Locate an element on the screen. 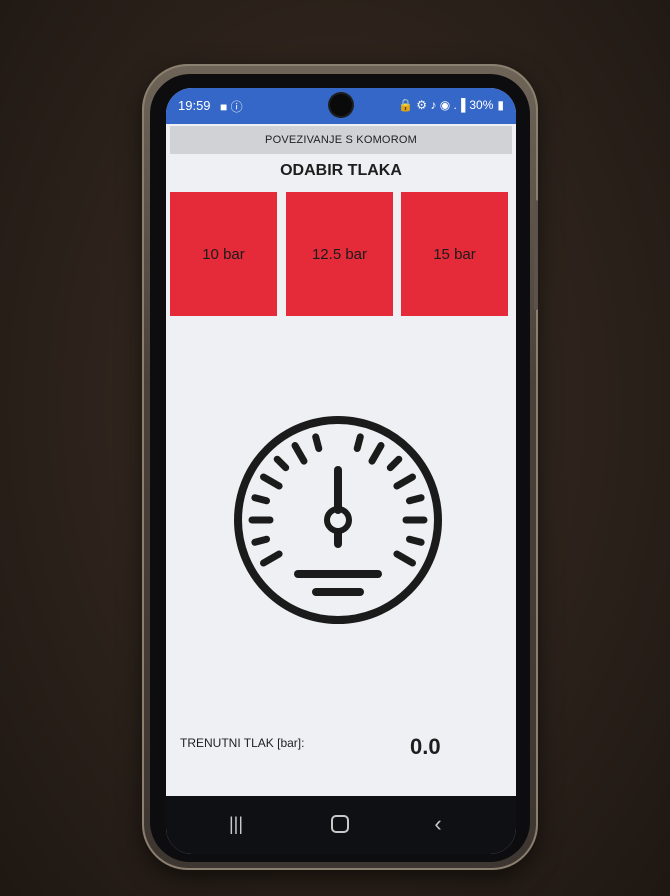 This screenshot has width=670, height=896. pressure-selection-title: ODABIR TLAKA is located at coordinates (341, 170).